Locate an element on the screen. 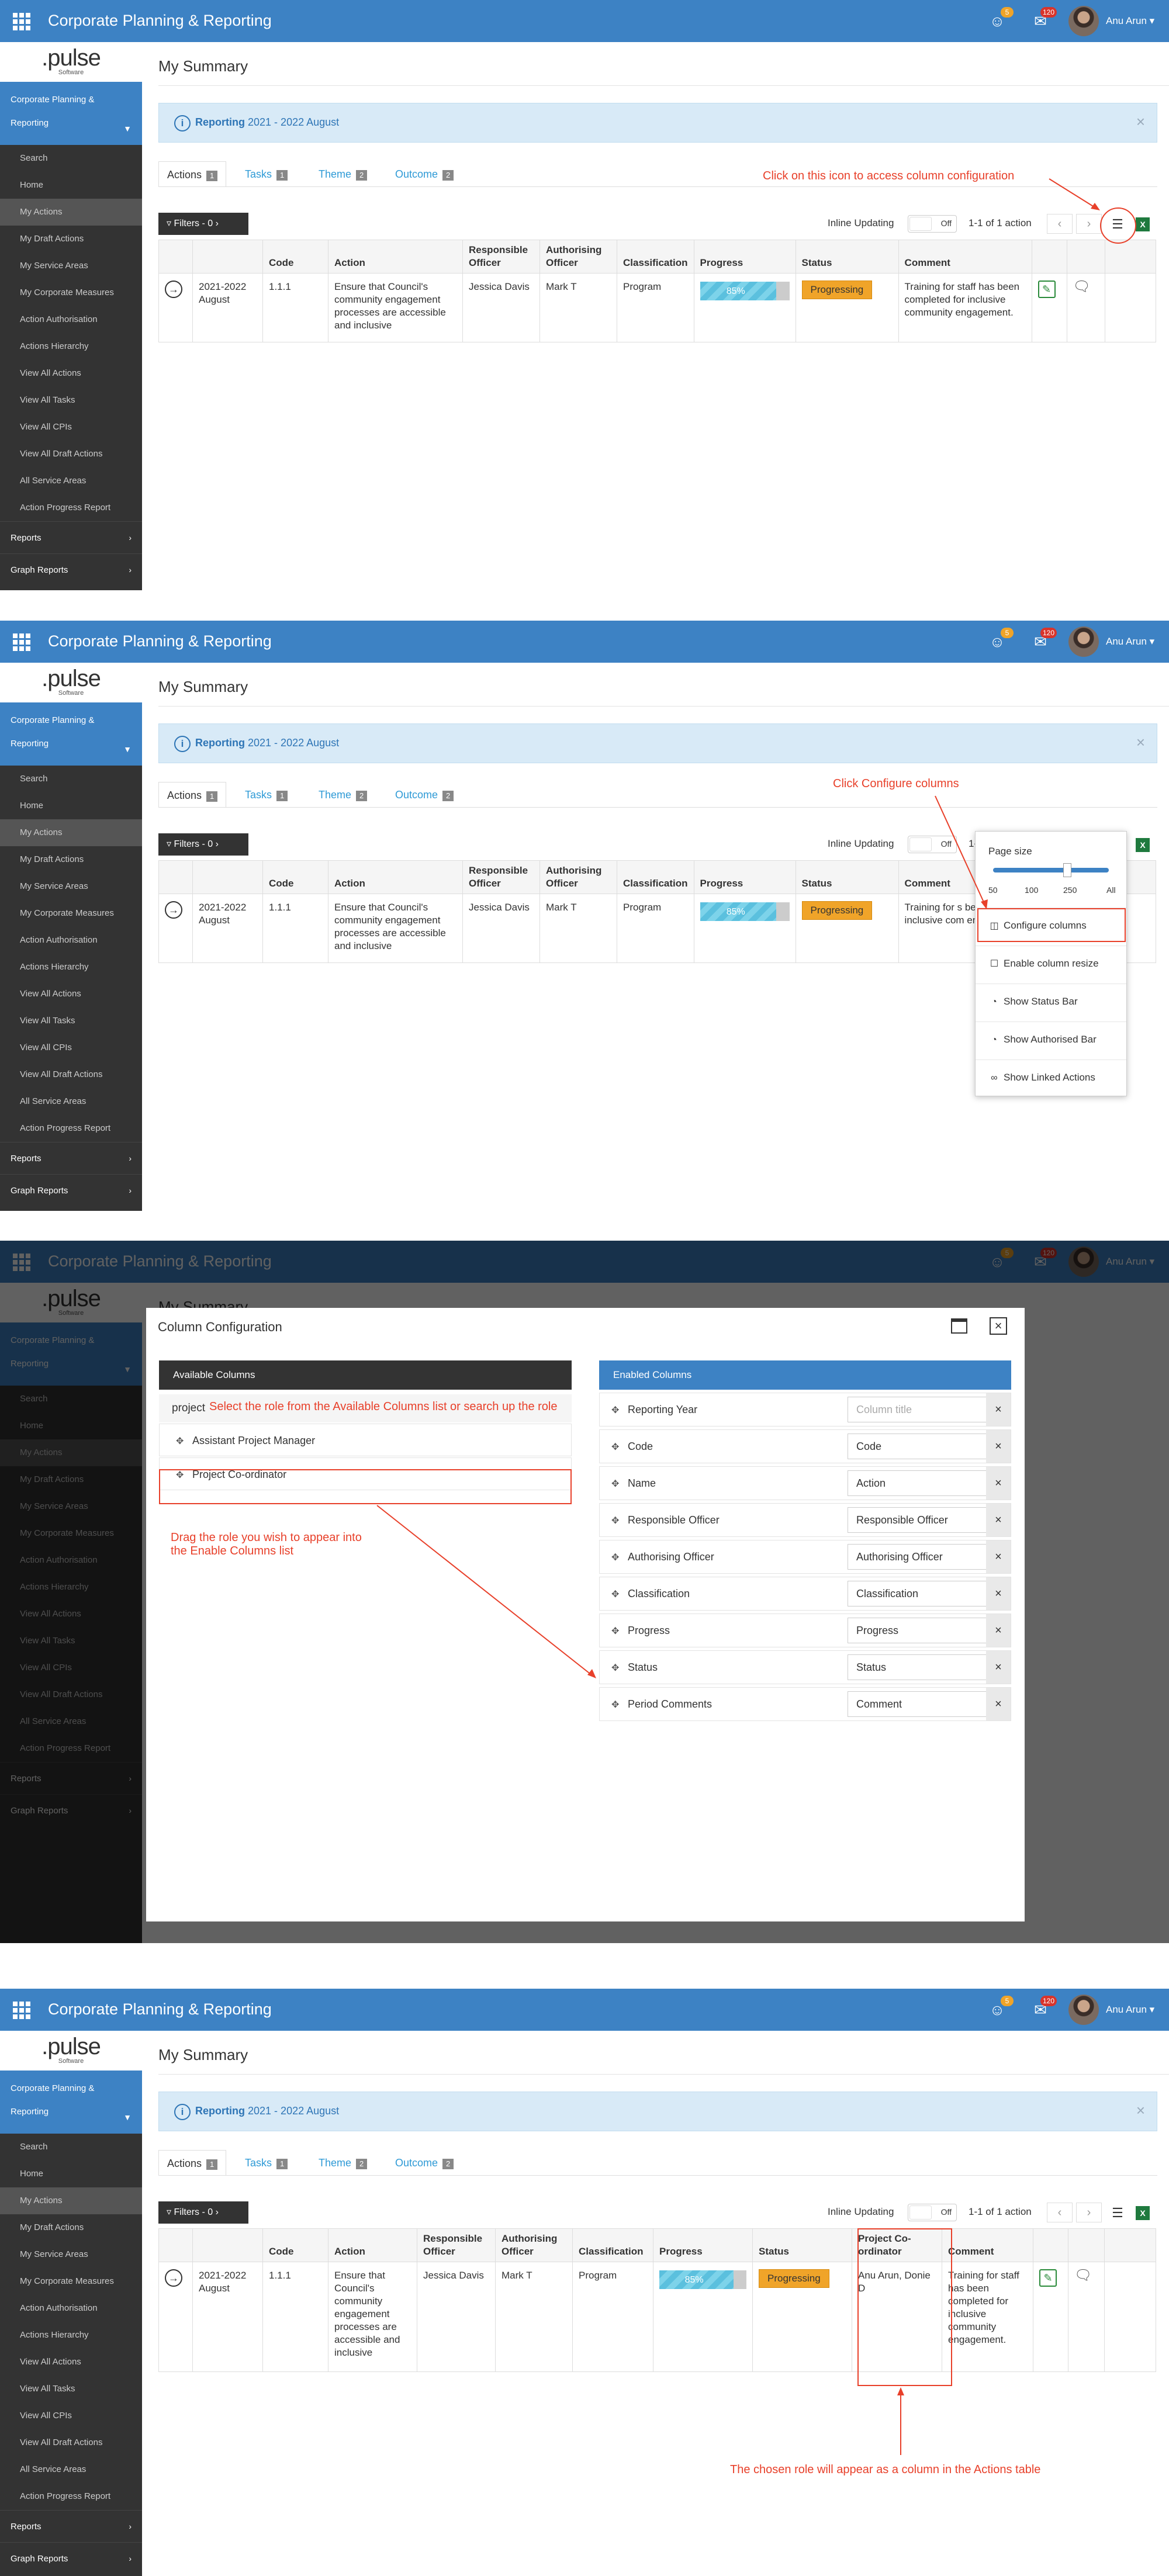  user-menu: Anu Arun ▾ is located at coordinates (1130, 642).